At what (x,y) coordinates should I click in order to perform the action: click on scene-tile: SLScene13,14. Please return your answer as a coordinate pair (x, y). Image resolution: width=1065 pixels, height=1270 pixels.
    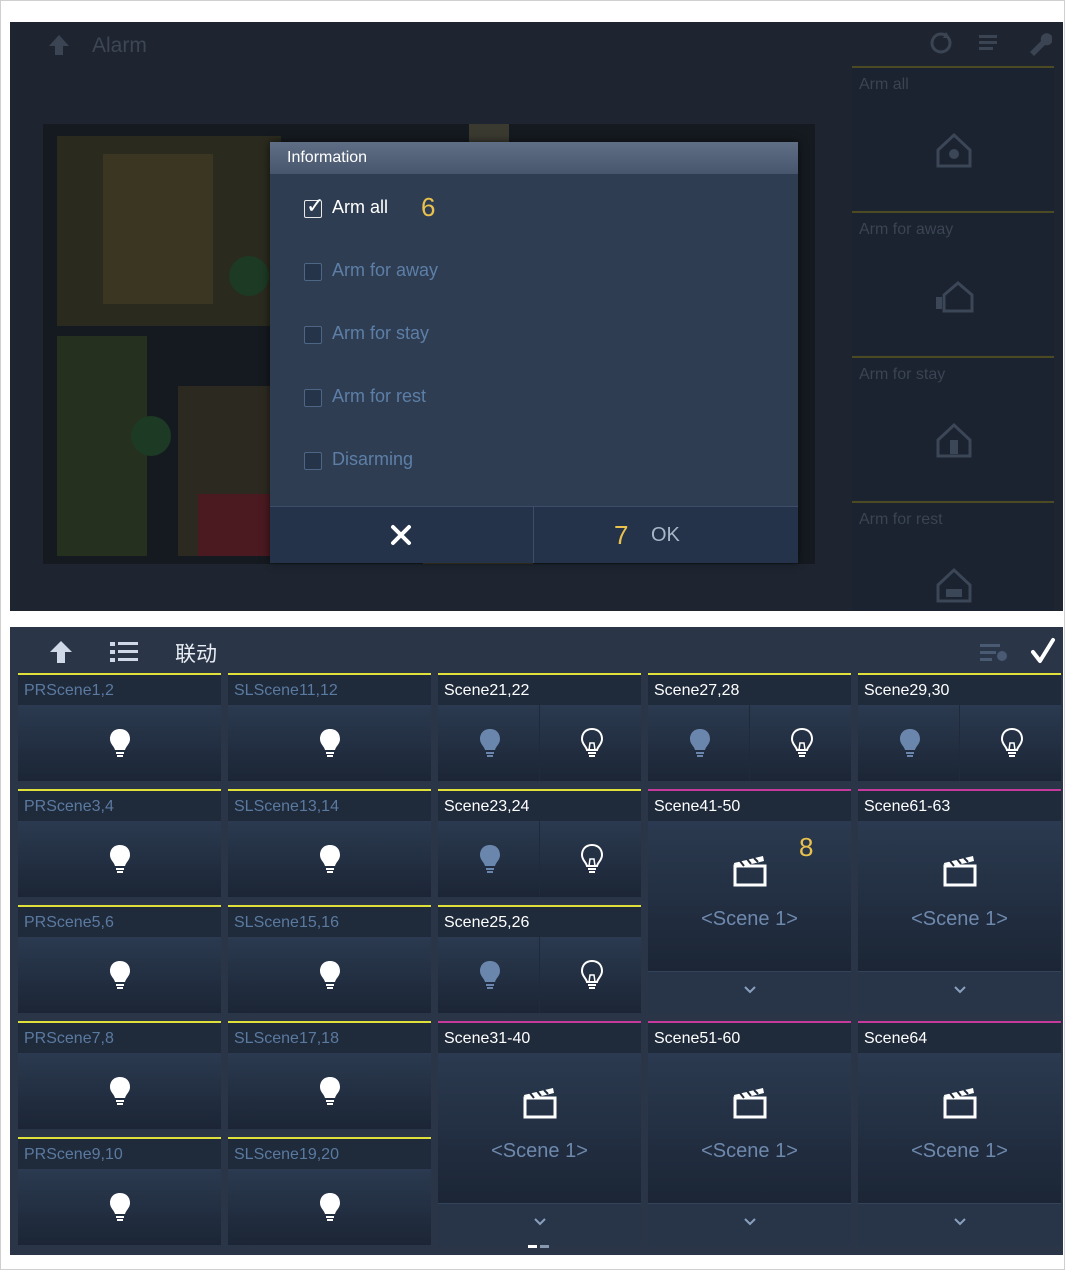
    Looking at the image, I should click on (329, 843).